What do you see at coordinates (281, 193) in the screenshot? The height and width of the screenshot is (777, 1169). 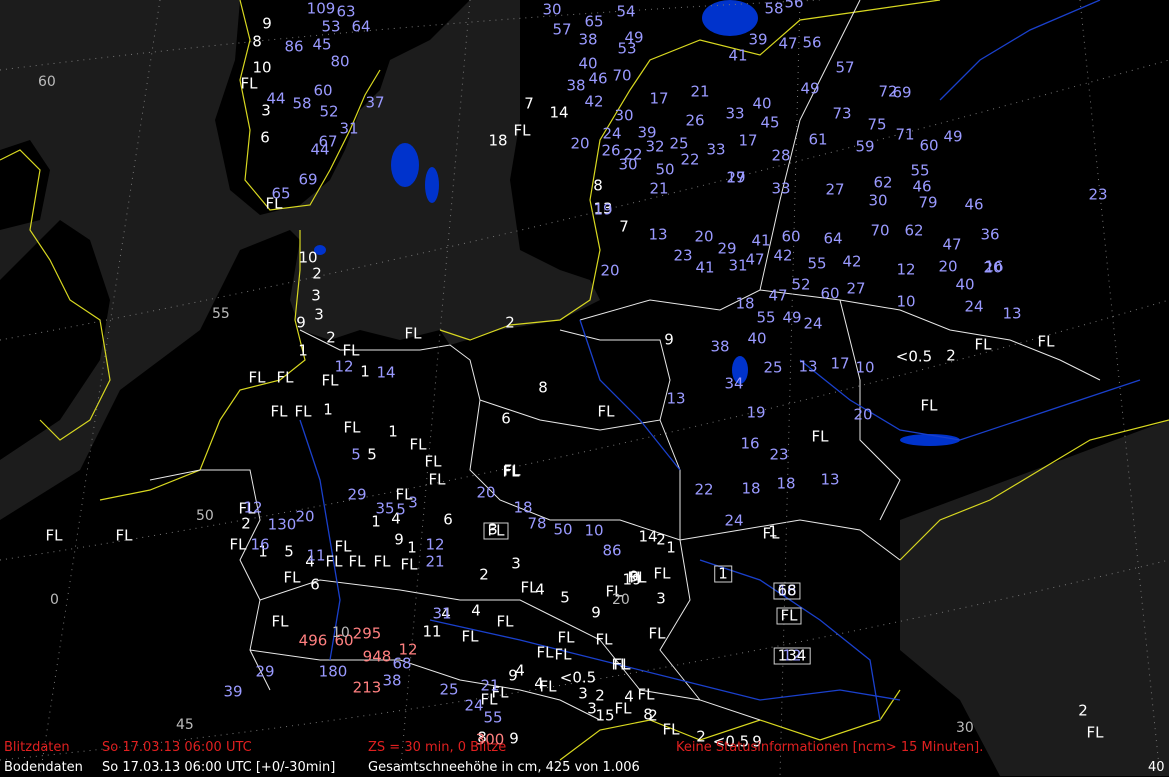 I see `snow-depth-value: 65` at bounding box center [281, 193].